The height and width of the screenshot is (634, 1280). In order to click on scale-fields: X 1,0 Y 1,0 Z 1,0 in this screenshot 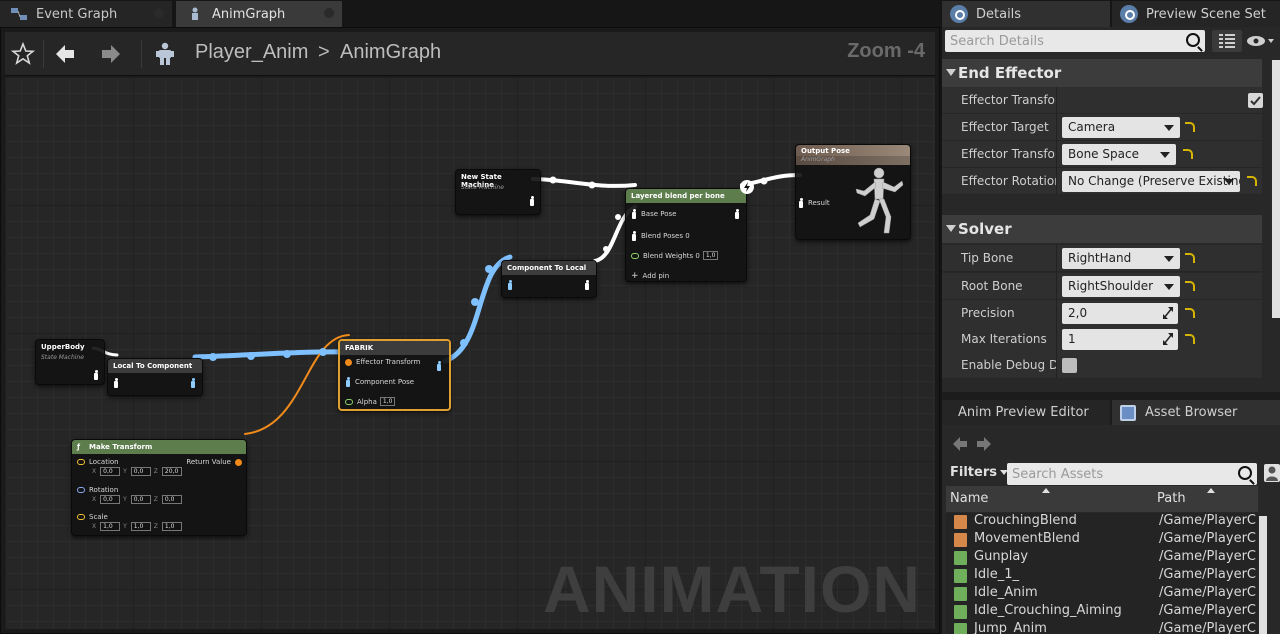, I will do `click(137, 526)`.